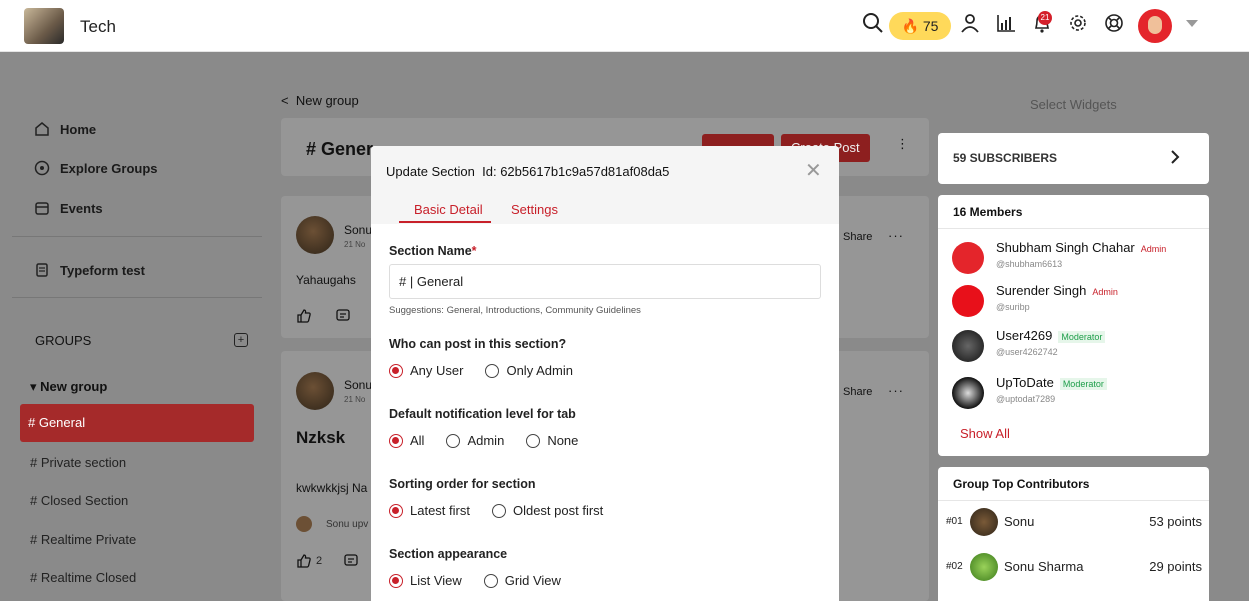 This screenshot has height=601, width=1249. I want to click on radio-label: List View, so click(436, 580).